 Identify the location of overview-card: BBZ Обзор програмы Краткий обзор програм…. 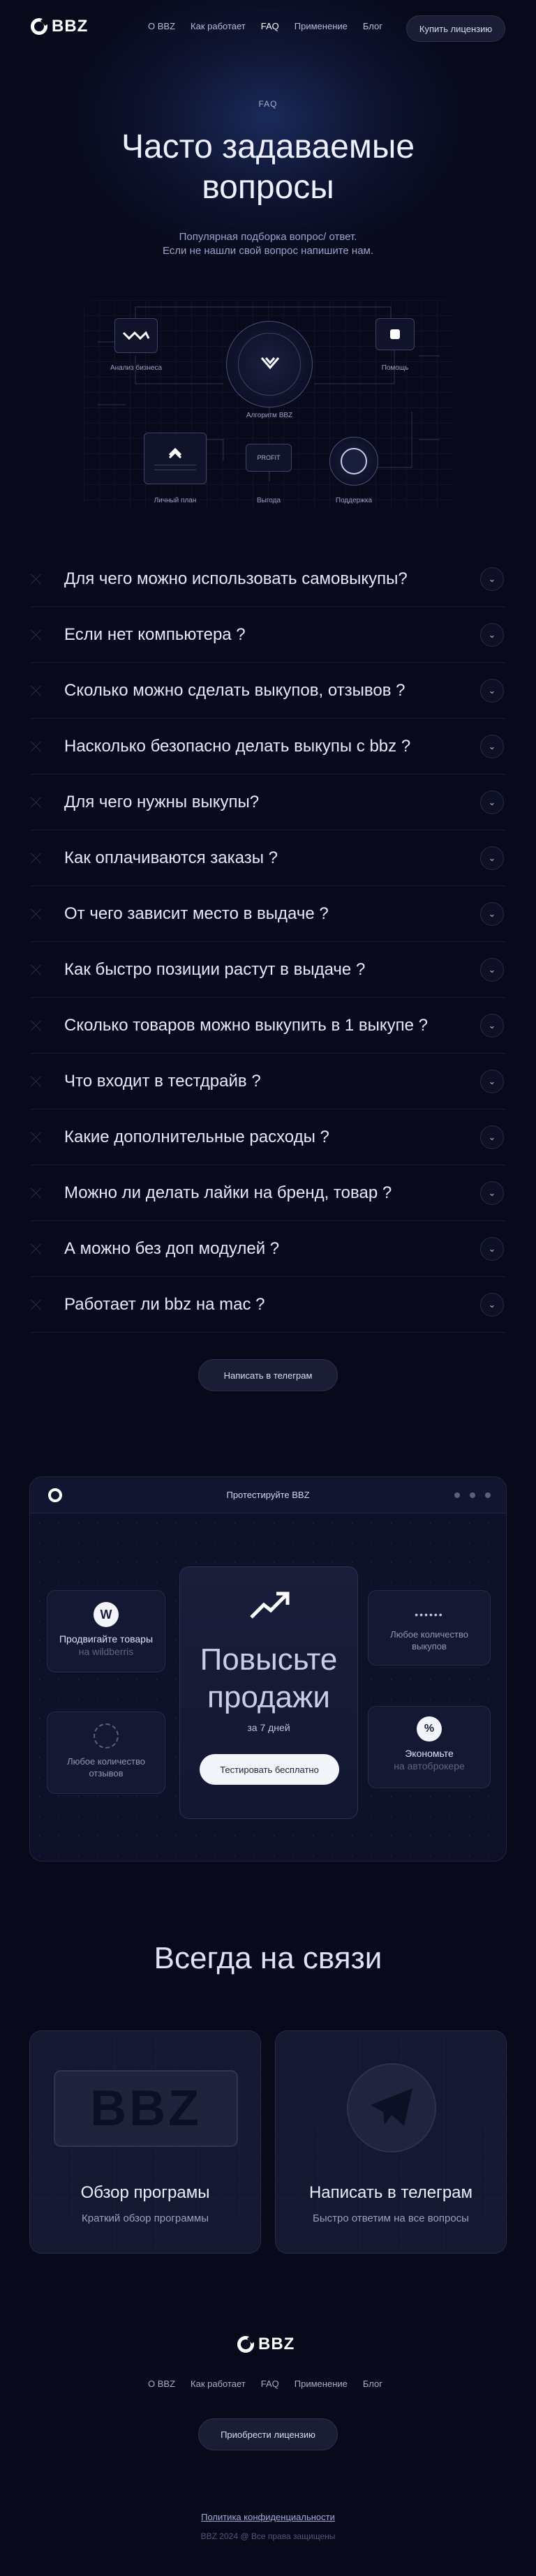
(145, 2142).